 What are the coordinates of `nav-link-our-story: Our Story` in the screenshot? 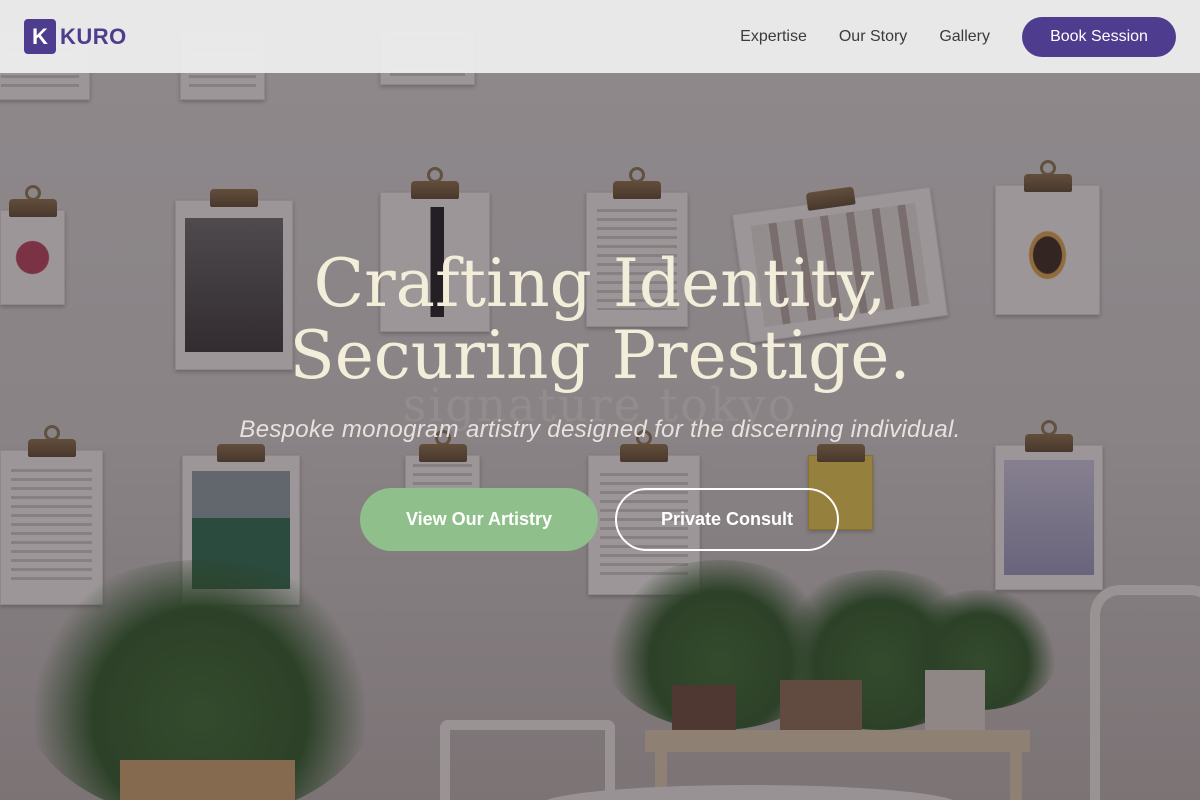 It's located at (873, 37).